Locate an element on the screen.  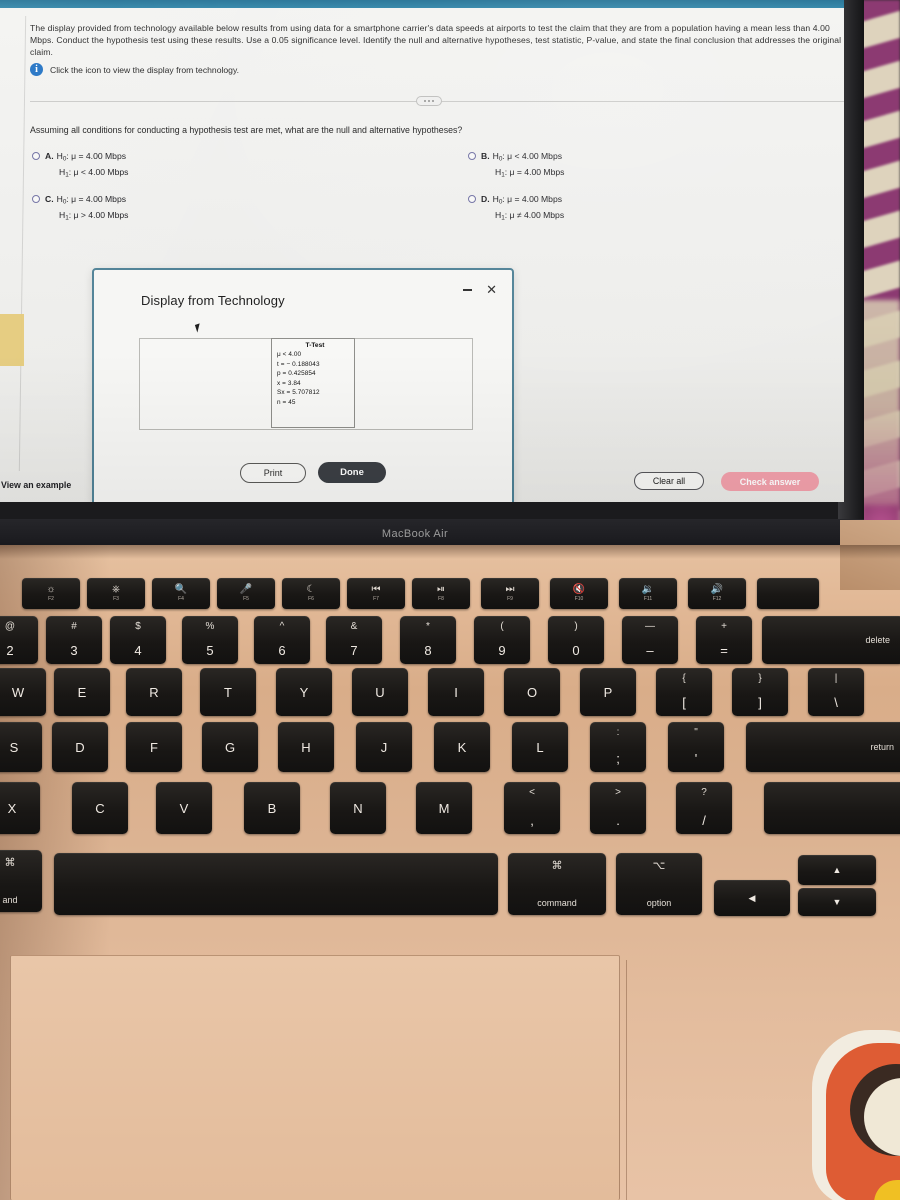
arrow-down-icon: ▼ is located at coordinates (837, 902).